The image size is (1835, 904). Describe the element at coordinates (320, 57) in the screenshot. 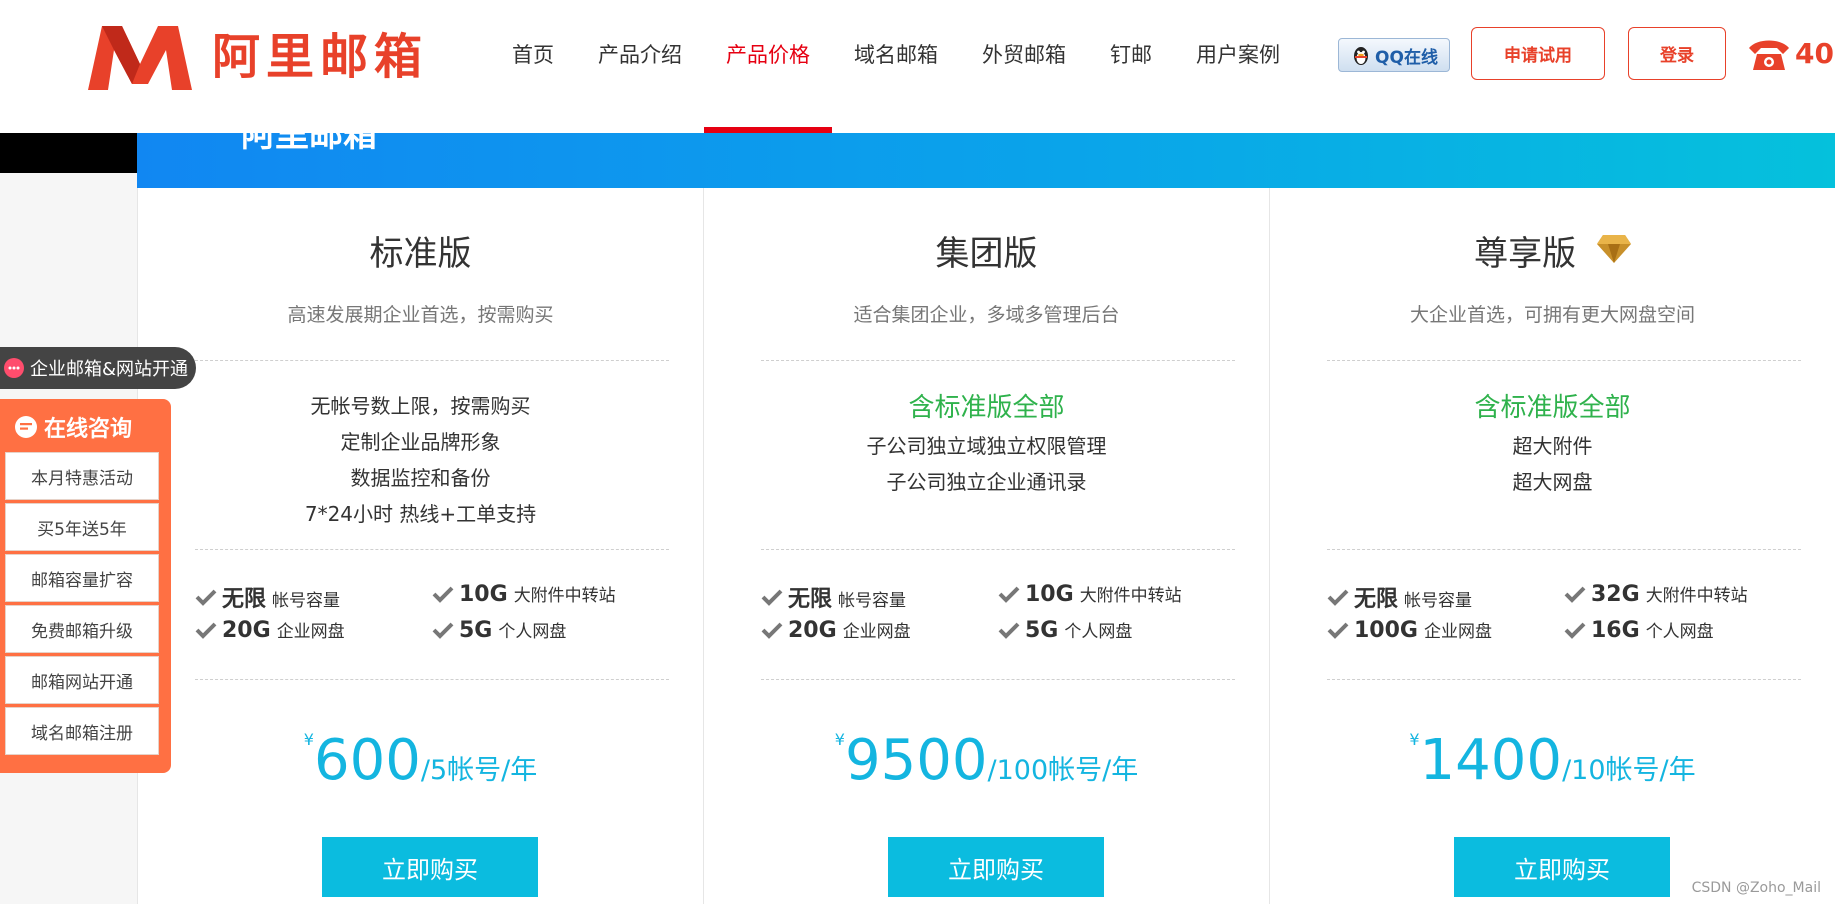

I see `logo-text: 阿里邮箱` at that location.